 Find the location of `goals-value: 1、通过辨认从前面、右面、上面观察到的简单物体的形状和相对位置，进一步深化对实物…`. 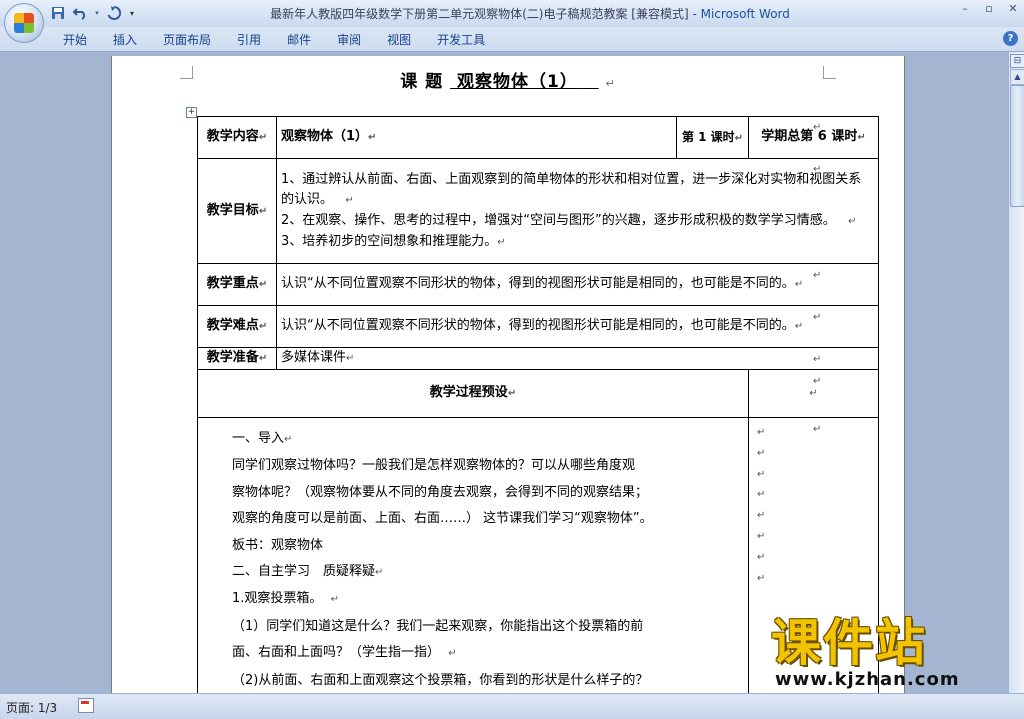

goals-value: 1、通过辨认从前面、右面、上面观察到的简单物体的形状和相对位置，进一步深化对实物… is located at coordinates (577, 211).